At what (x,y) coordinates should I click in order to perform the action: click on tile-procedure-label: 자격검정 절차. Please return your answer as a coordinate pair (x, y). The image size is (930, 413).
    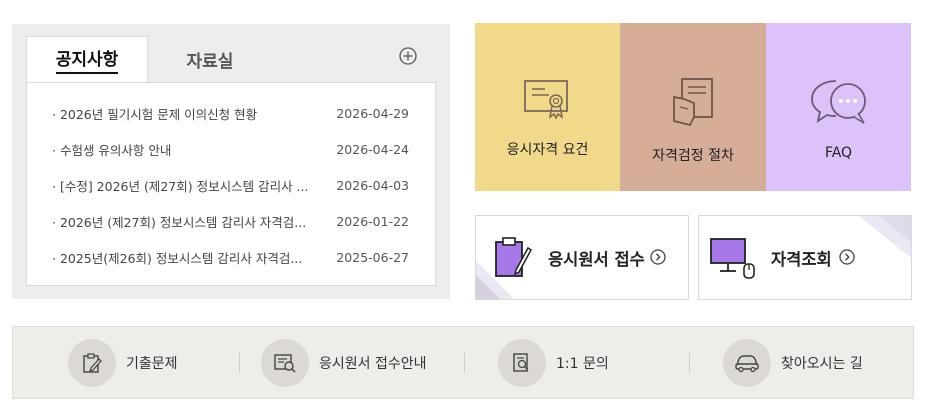
    Looking at the image, I should click on (693, 156).